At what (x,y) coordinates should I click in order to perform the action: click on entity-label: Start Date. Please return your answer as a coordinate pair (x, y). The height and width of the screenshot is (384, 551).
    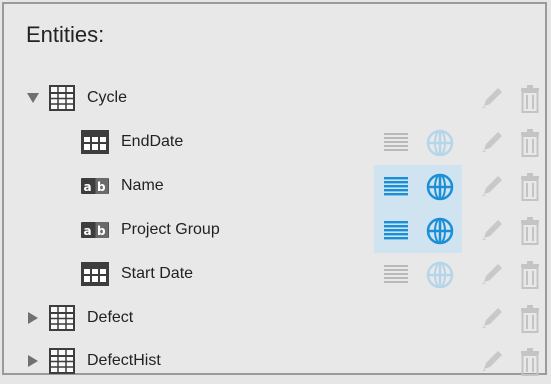
    Looking at the image, I should click on (157, 273).